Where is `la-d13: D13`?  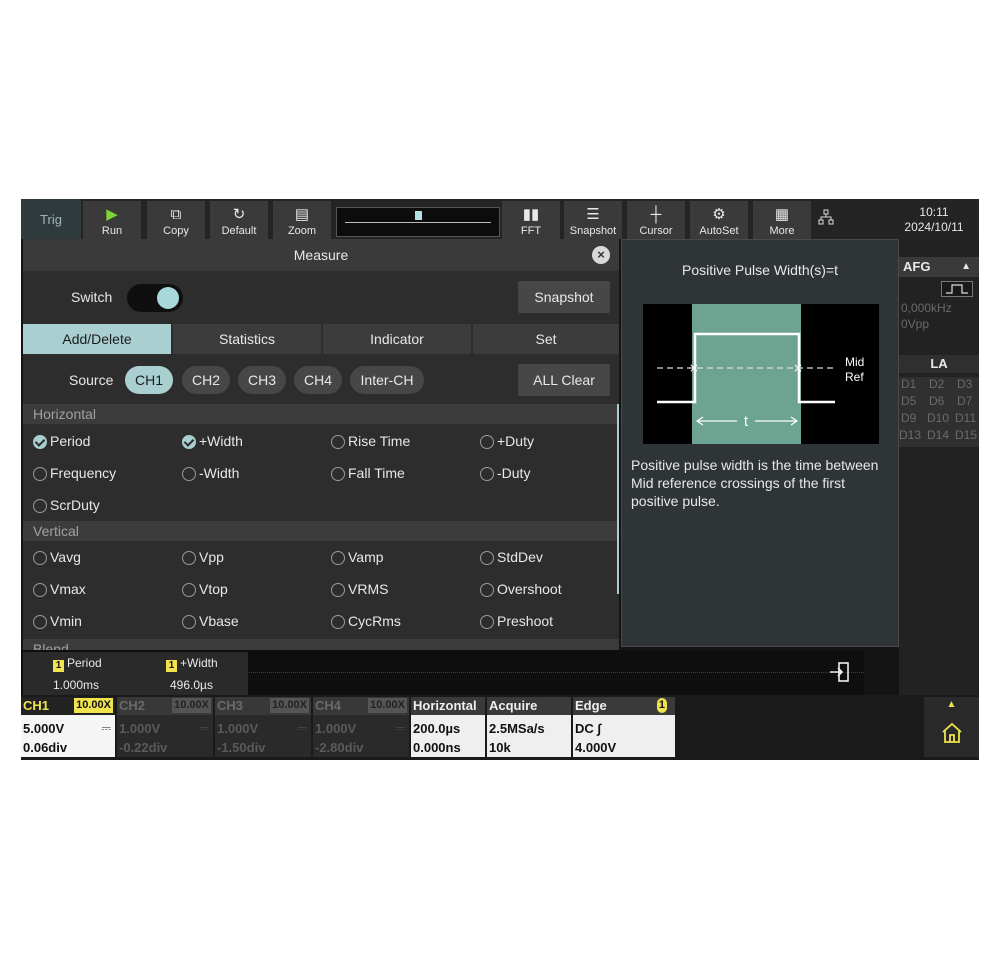
la-d13: D13 is located at coordinates (910, 435).